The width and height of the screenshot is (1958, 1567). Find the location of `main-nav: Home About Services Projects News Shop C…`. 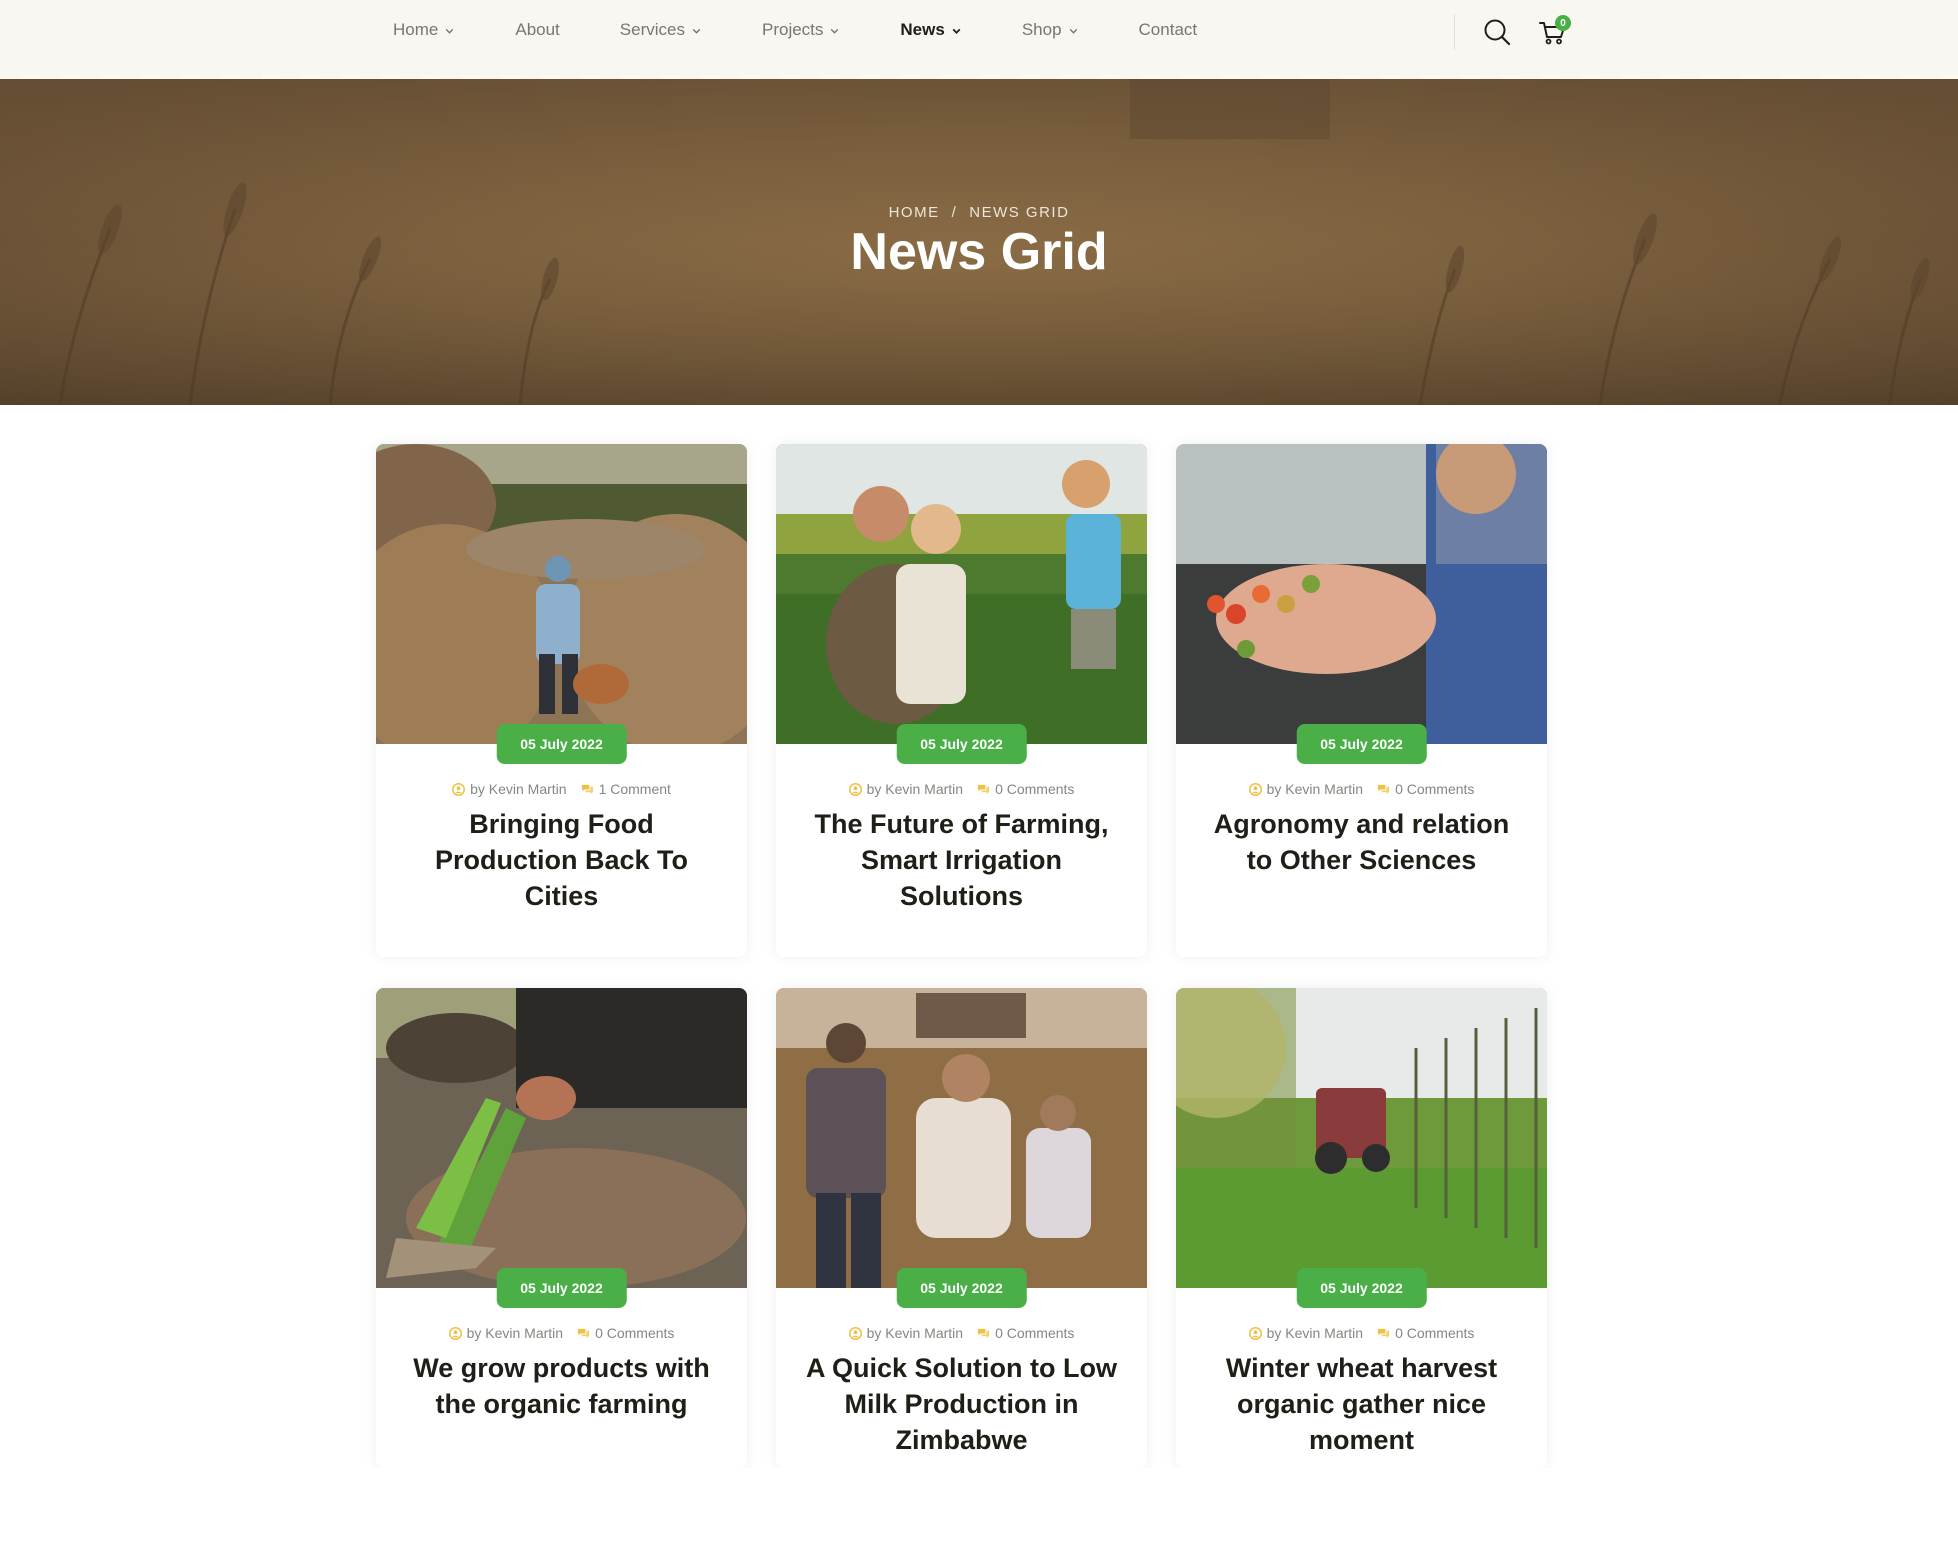

main-nav: Home About Services Projects News Shop C… is located at coordinates (825, 30).